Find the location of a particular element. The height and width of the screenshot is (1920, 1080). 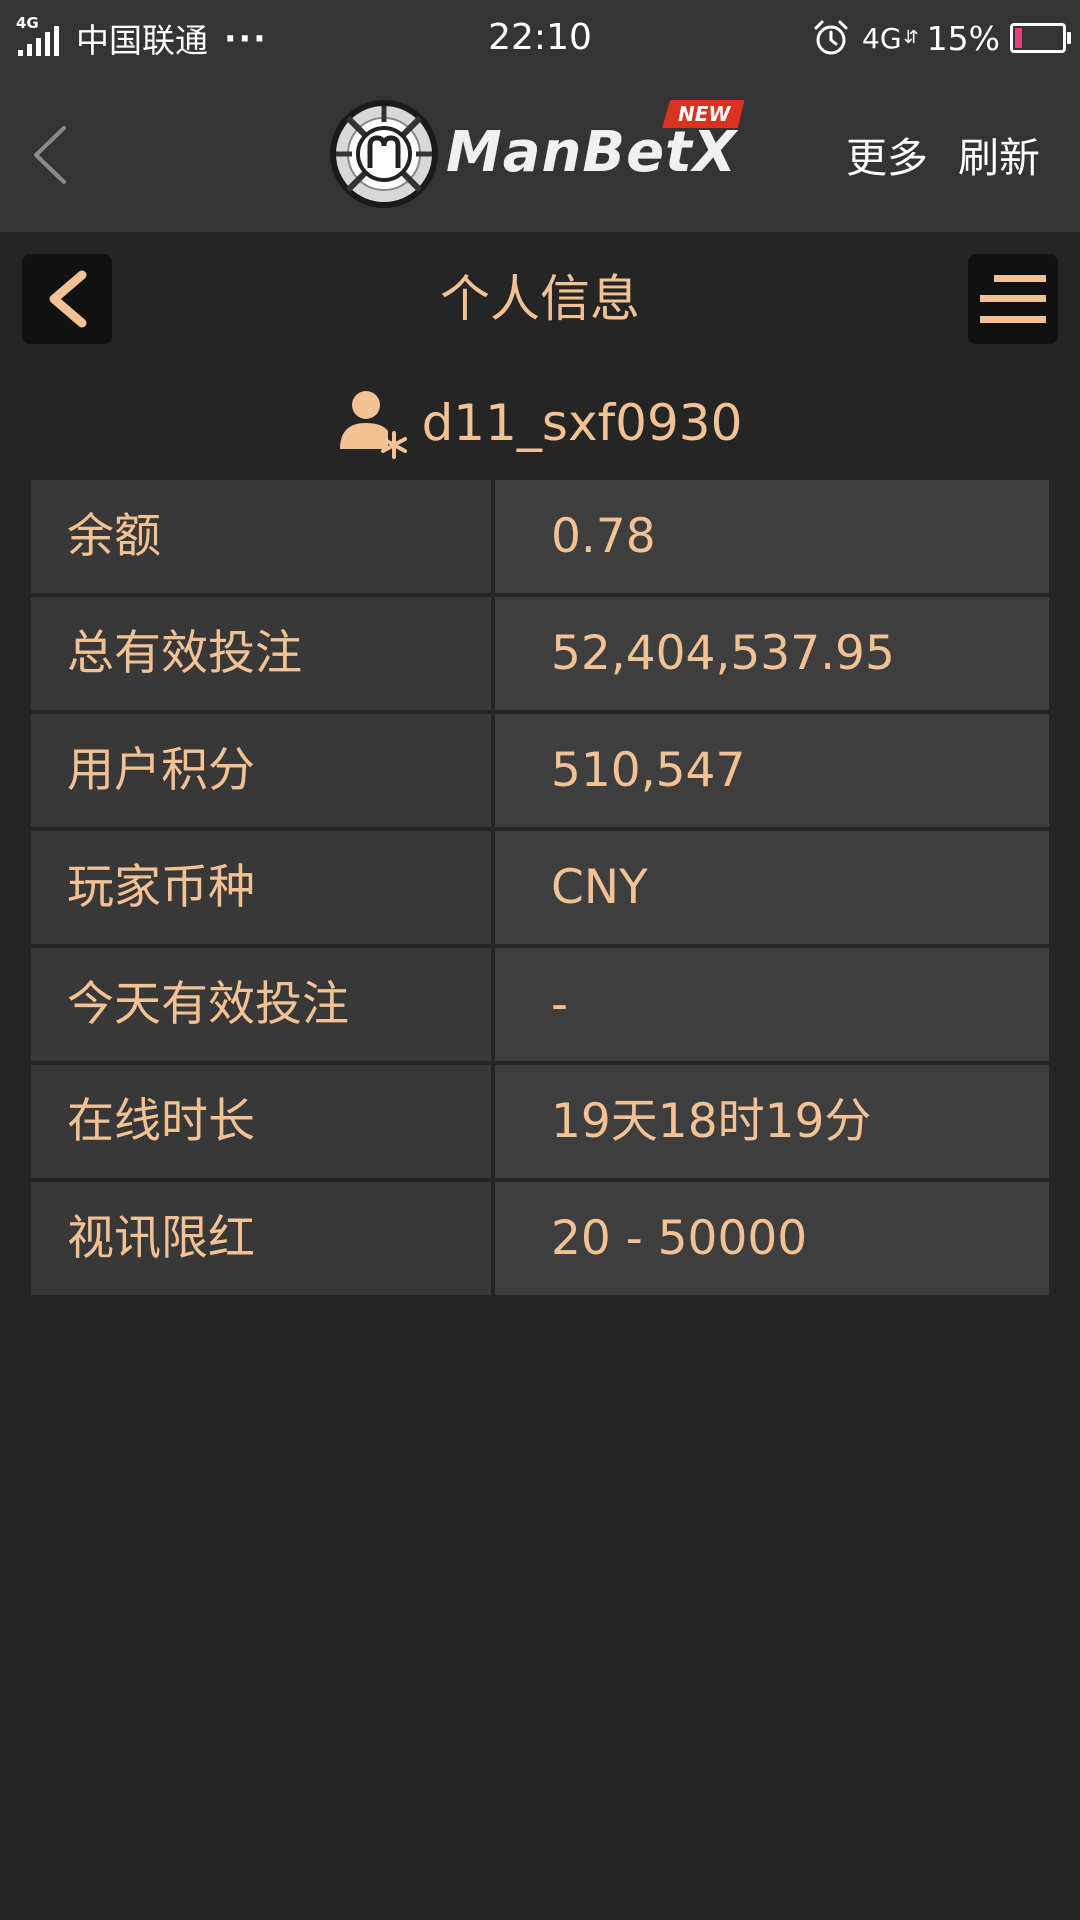

table-row: 总有效投注 52,404,537.95 is located at coordinates (540, 653).